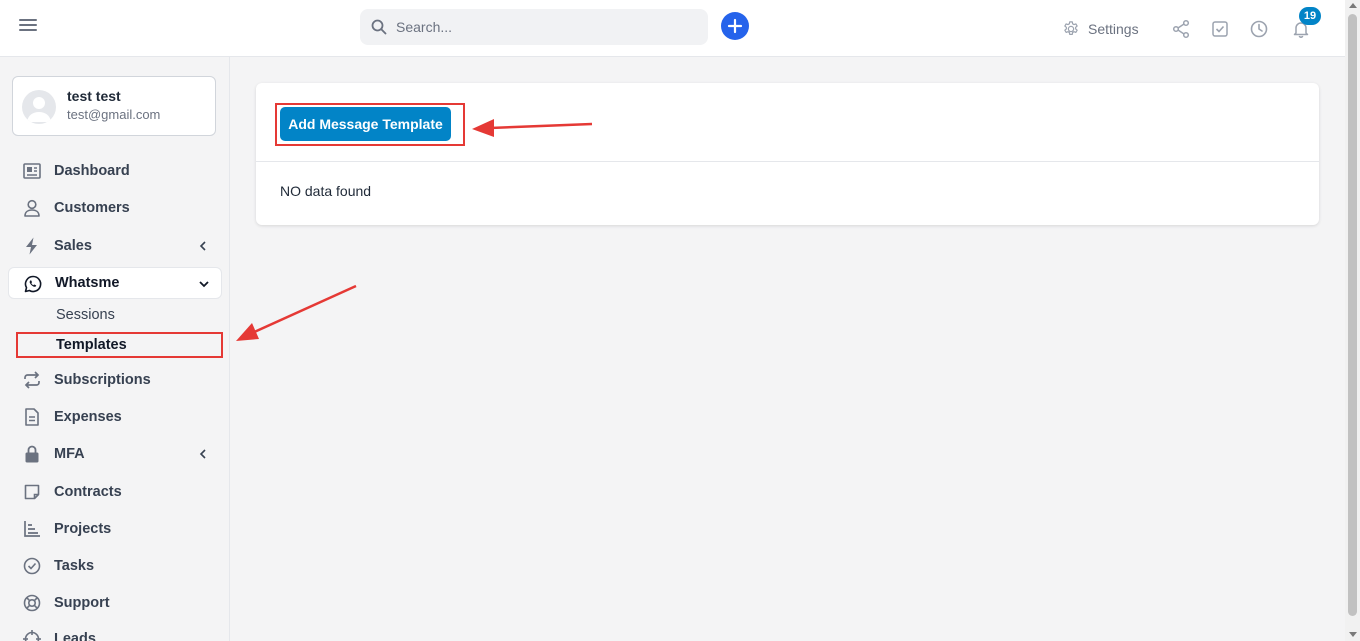  What do you see at coordinates (379, 27) in the screenshot?
I see `search-icon` at bounding box center [379, 27].